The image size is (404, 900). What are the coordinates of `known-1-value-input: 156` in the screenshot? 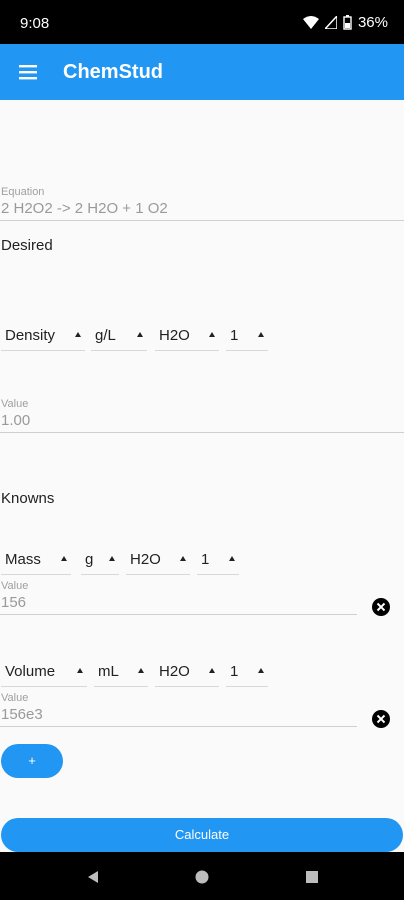 It's located at (13, 602).